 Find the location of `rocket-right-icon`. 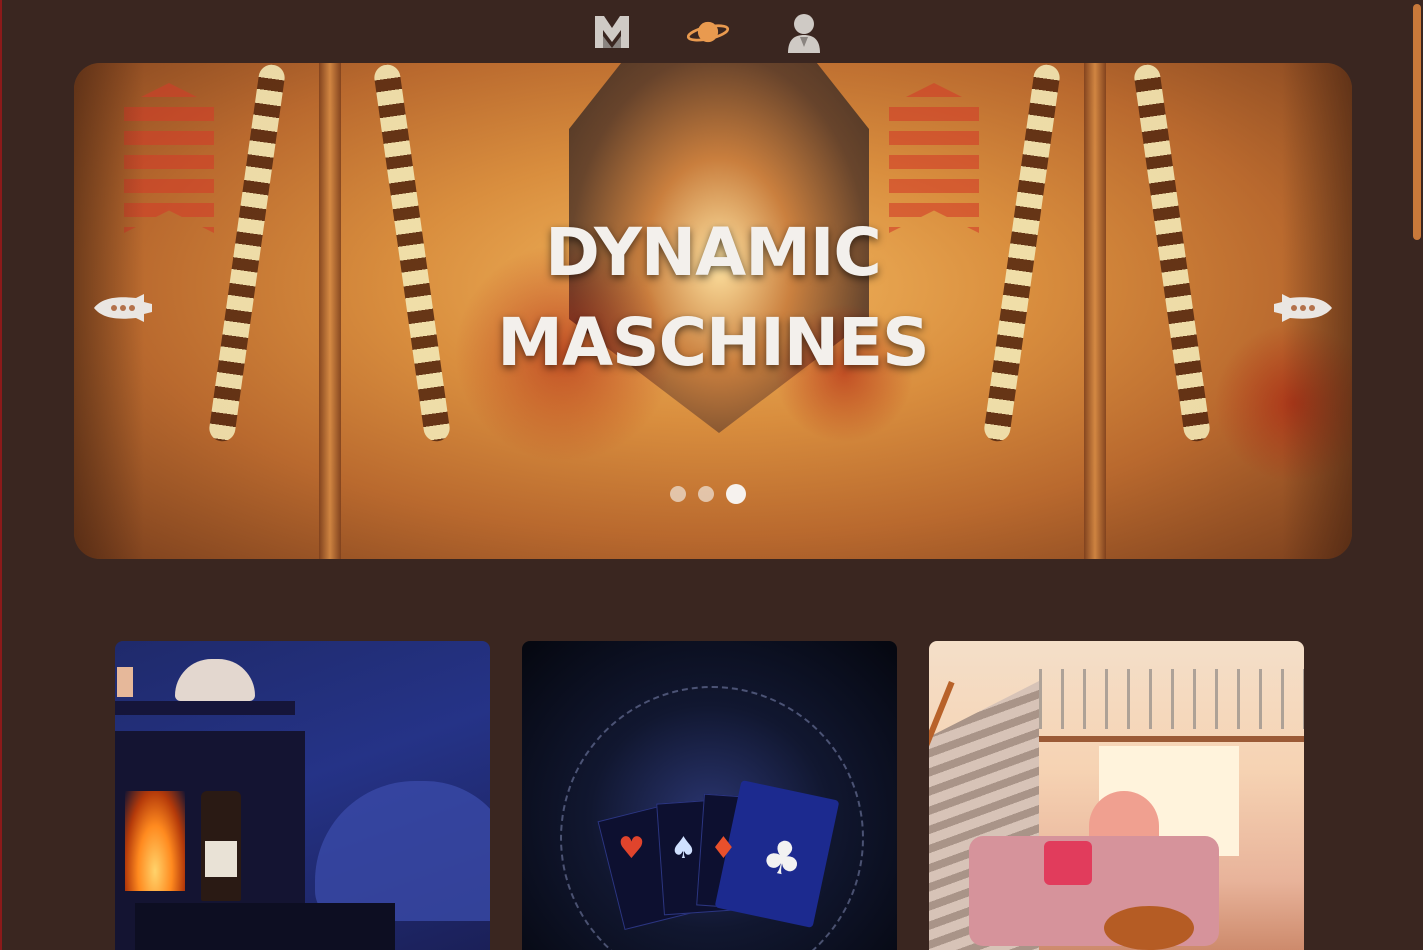

rocket-right-icon is located at coordinates (1303, 308).